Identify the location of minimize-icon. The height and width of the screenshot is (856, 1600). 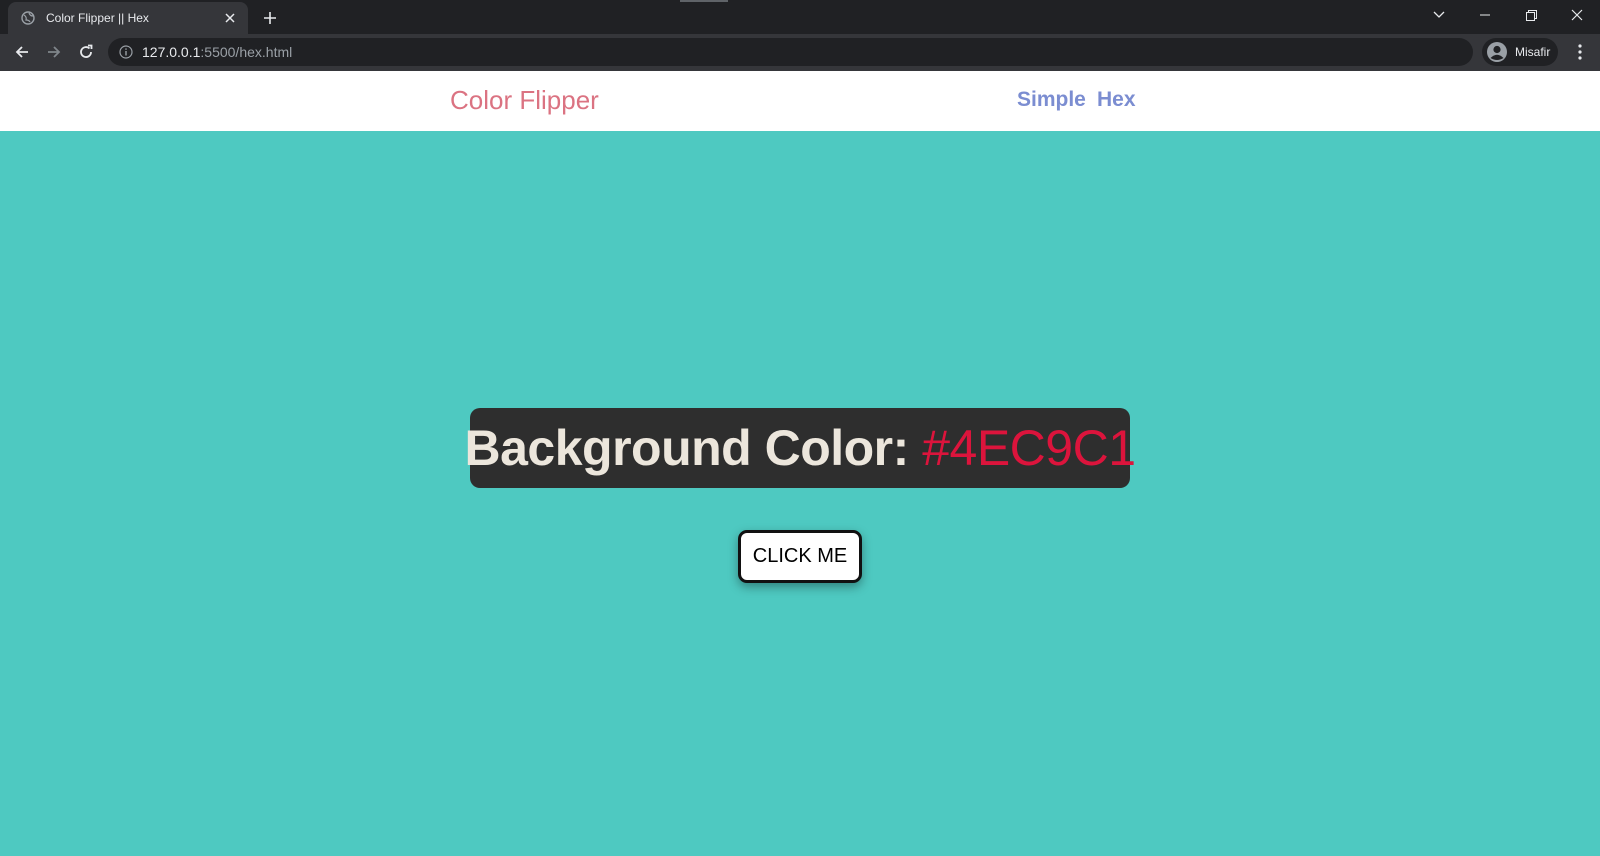
(1485, 15).